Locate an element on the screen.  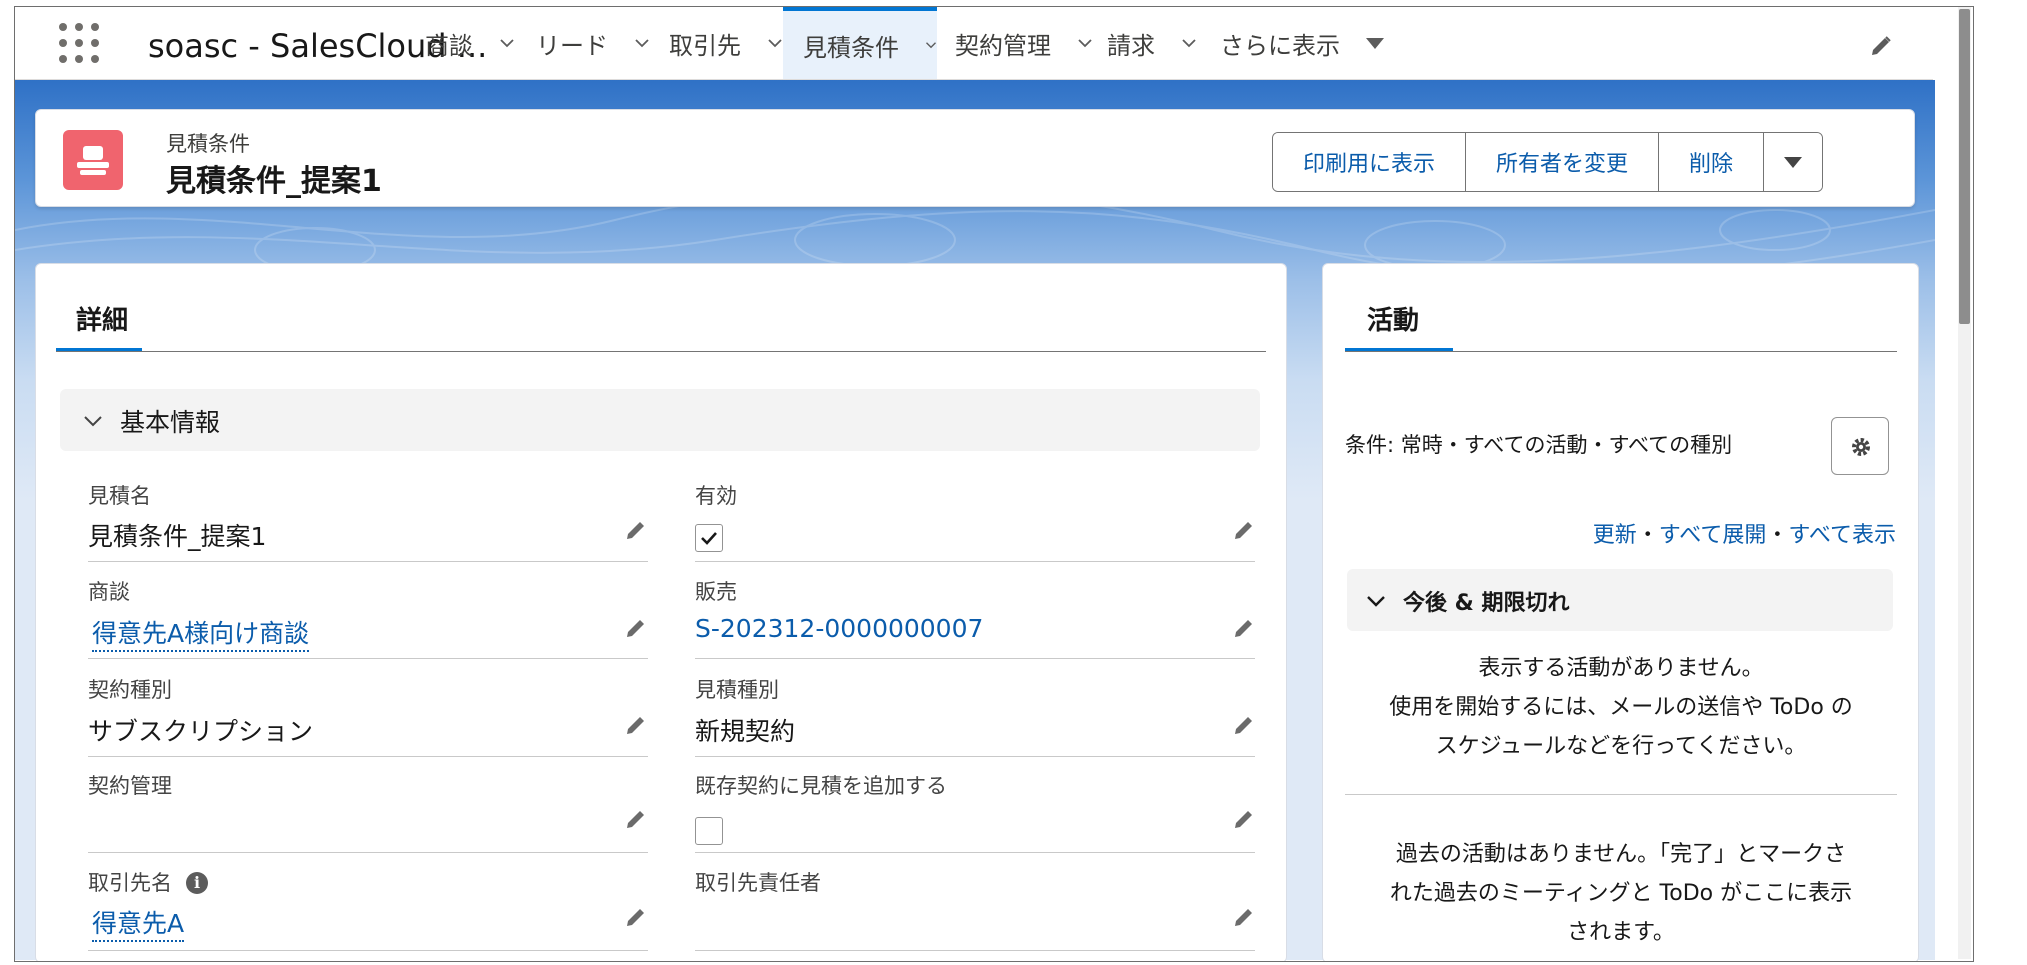
record-type-label: 見積条件 is located at coordinates (208, 144).